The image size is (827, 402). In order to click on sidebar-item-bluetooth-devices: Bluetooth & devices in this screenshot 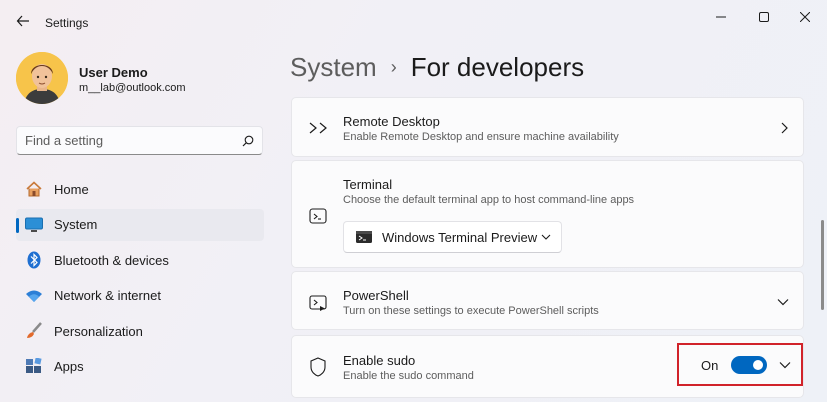, I will do `click(140, 260)`.